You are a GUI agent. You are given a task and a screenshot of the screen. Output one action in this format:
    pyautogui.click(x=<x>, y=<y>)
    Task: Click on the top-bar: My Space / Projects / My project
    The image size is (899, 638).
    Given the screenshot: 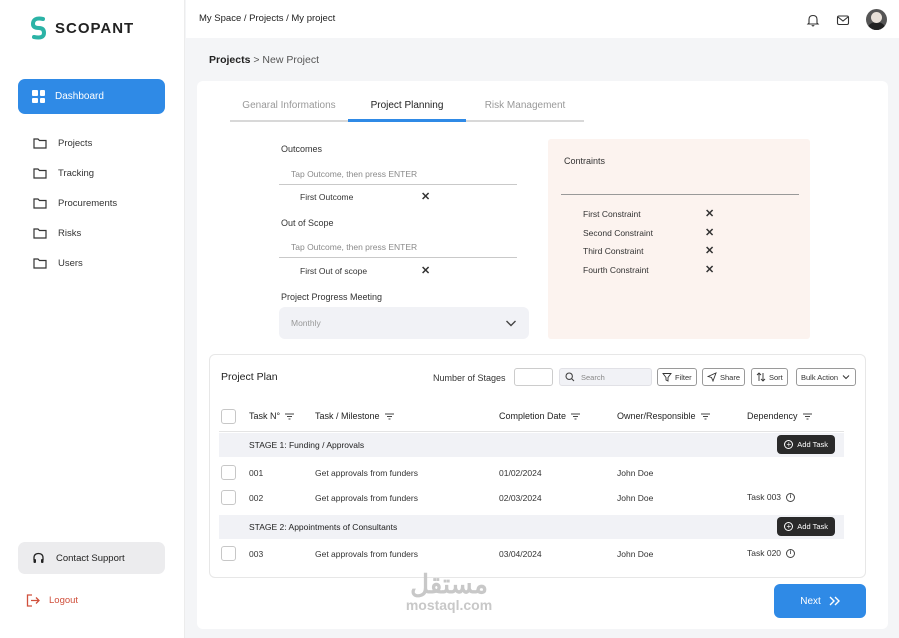 What is the action you would take?
    pyautogui.click(x=542, y=19)
    